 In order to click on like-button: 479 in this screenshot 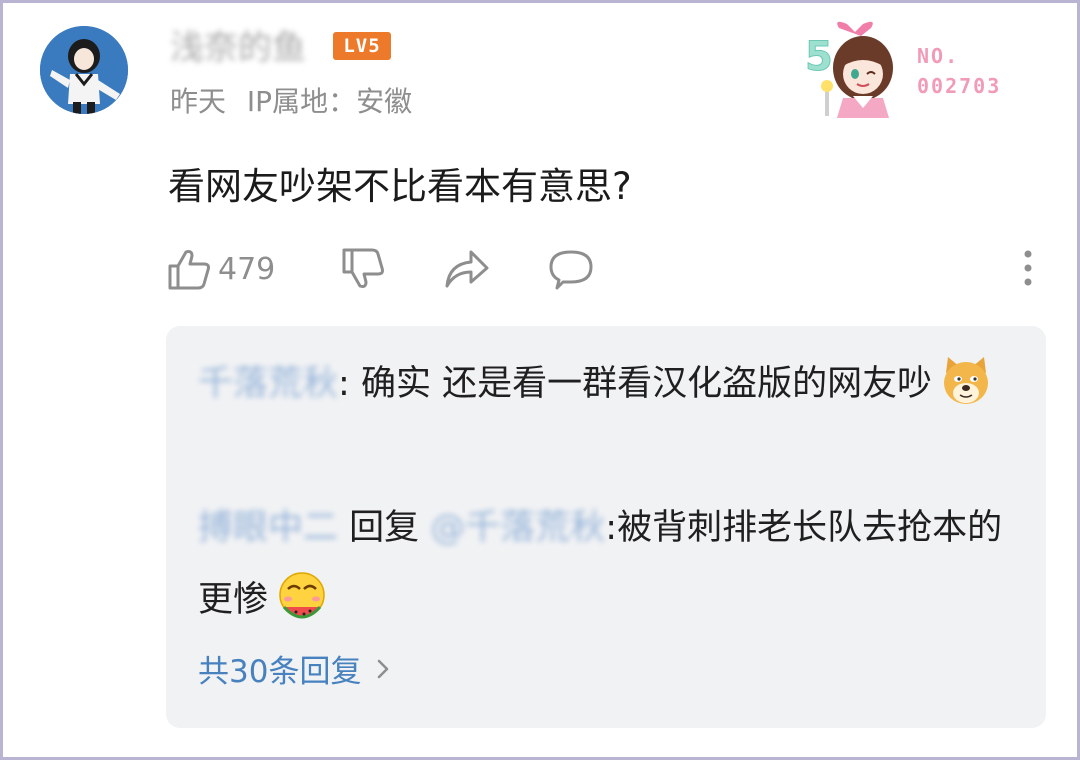, I will do `click(220, 269)`.